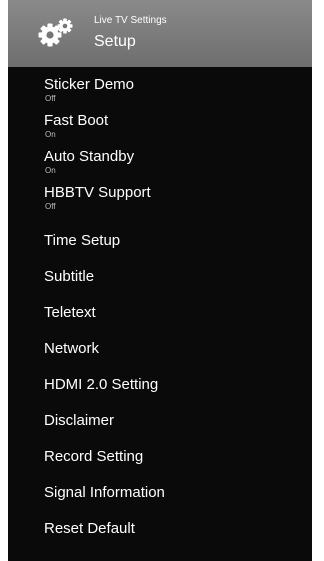 The image size is (324, 561). I want to click on page-title: Setup, so click(115, 41).